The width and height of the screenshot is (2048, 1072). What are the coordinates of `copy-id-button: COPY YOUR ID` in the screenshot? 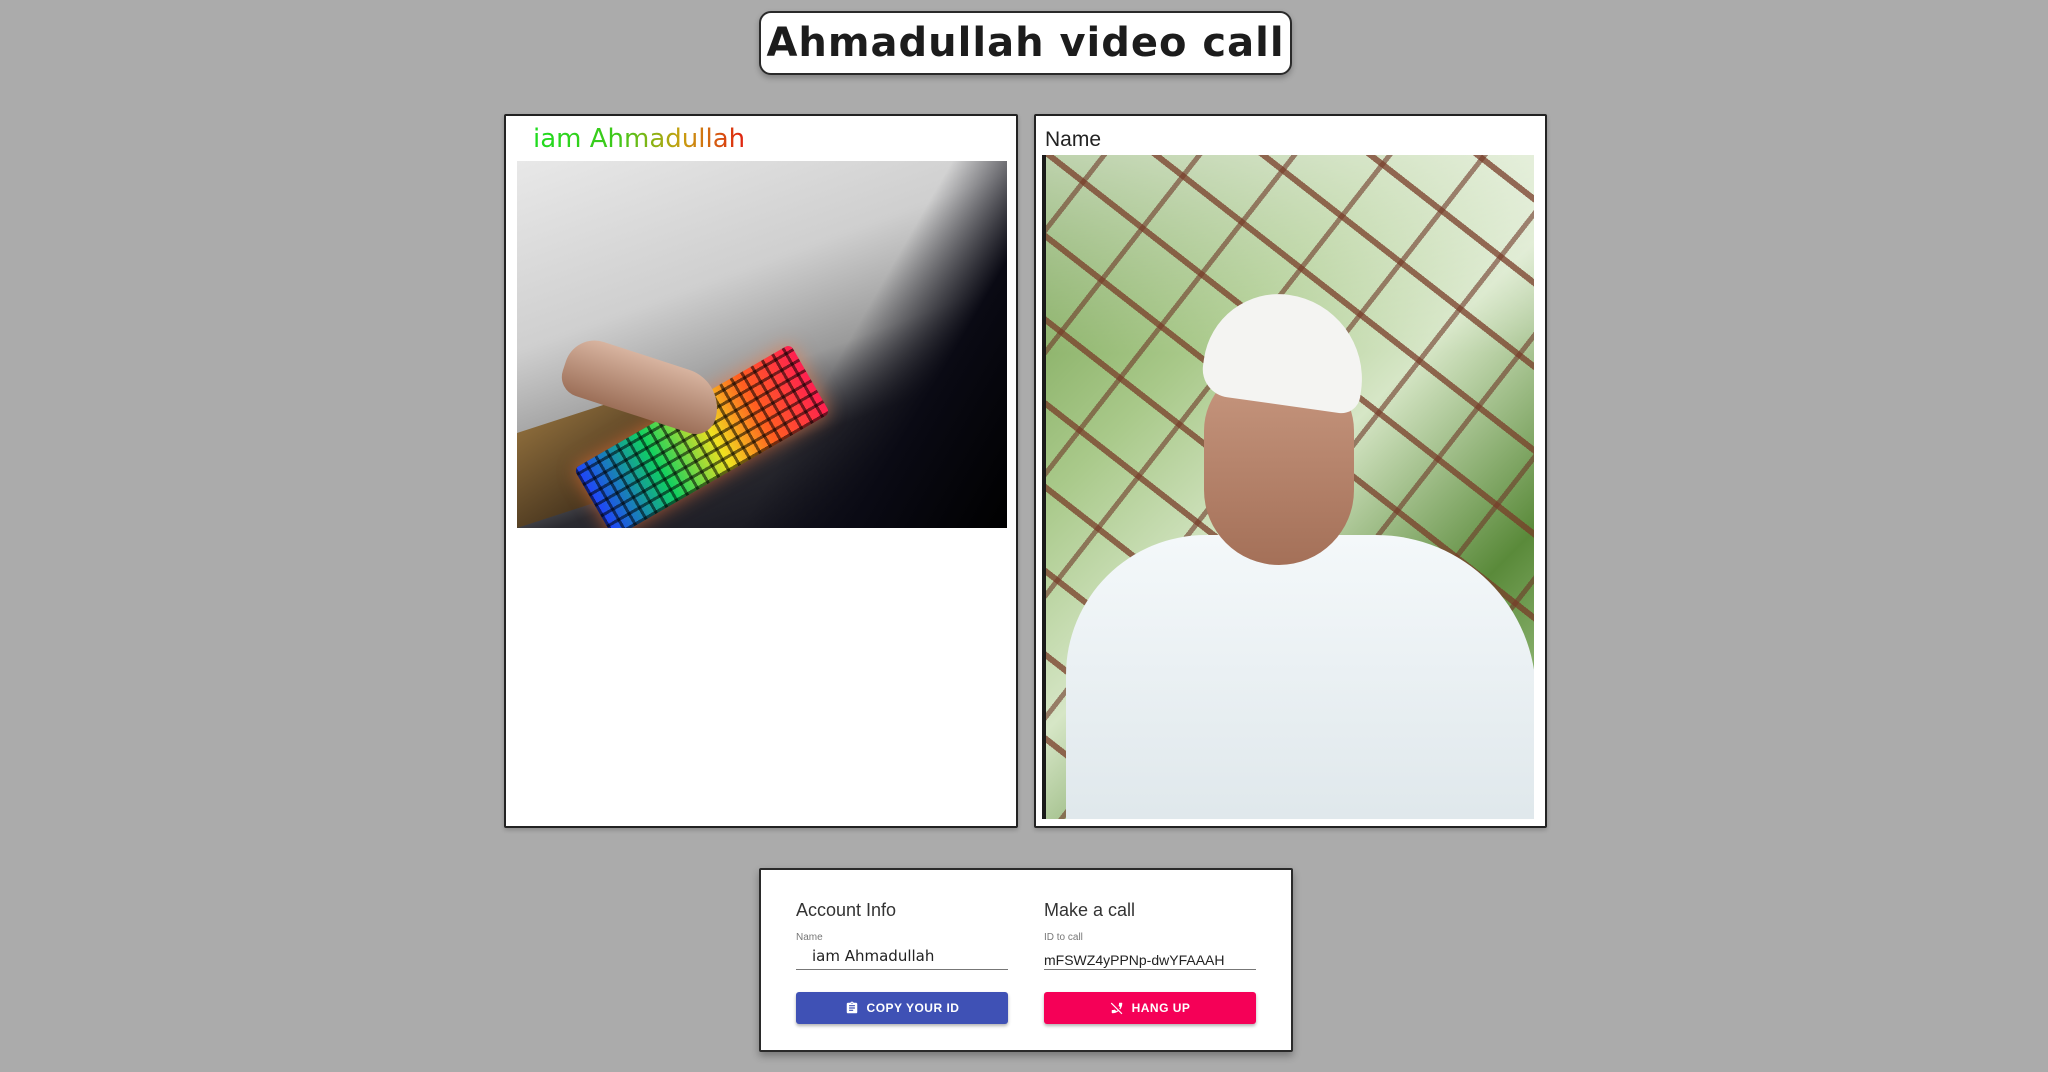 It's located at (902, 1008).